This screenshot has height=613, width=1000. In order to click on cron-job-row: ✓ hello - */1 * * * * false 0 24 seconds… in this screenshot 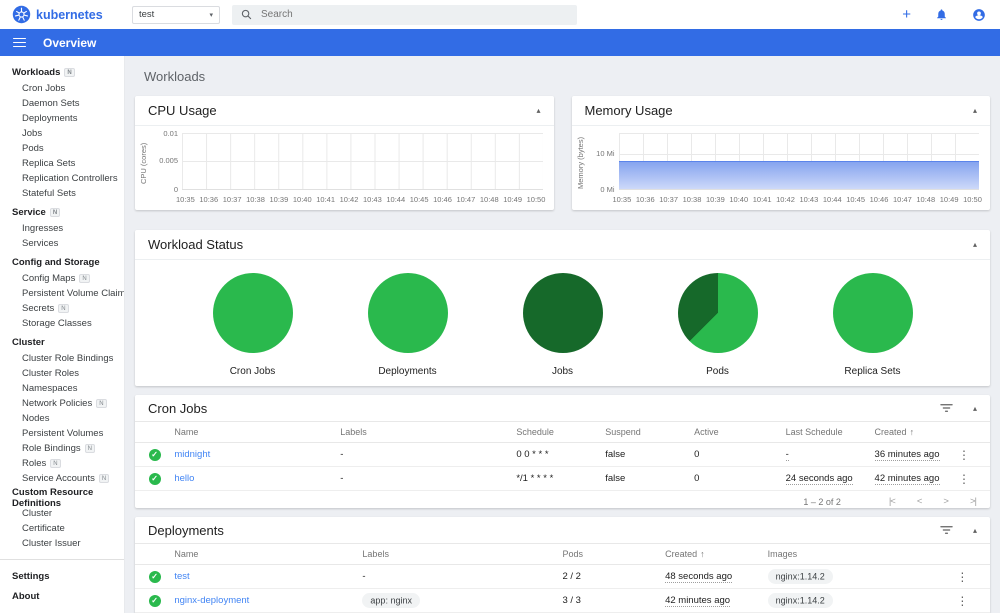, I will do `click(562, 478)`.